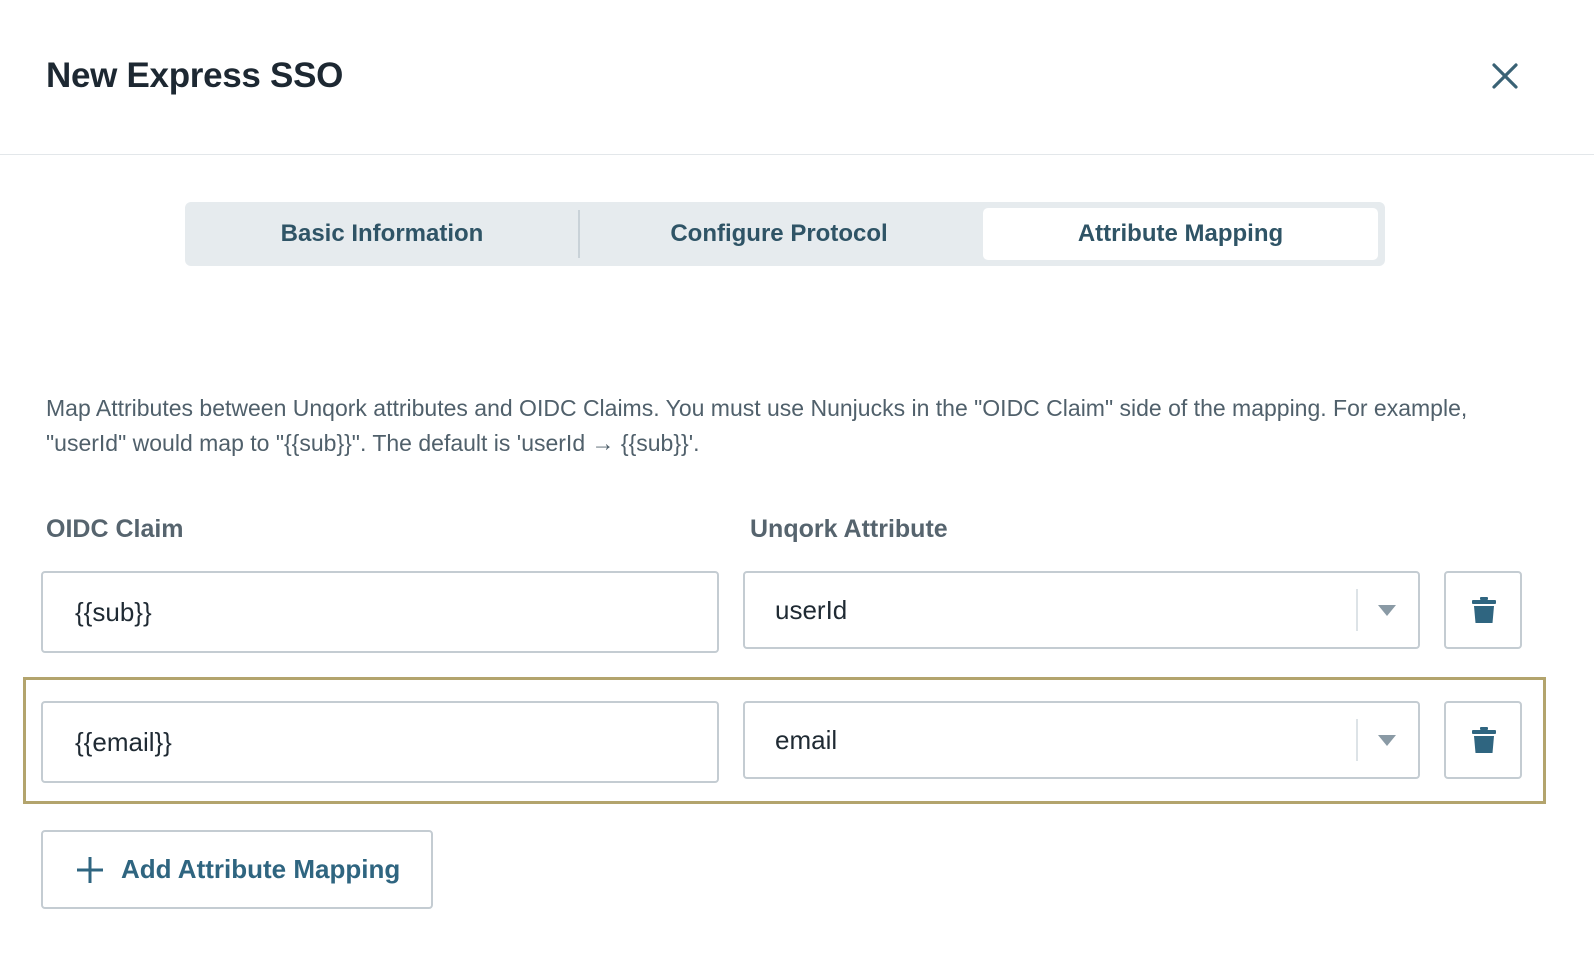 This screenshot has height=966, width=1594. What do you see at coordinates (1081, 610) in the screenshot?
I see `unqork-attribute-select: userId` at bounding box center [1081, 610].